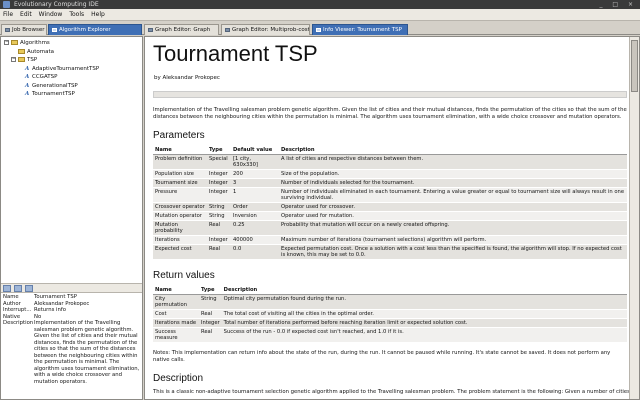 The image size is (640, 400). Describe the element at coordinates (255, 174) in the screenshot. I see `table-cell: 200` at that location.